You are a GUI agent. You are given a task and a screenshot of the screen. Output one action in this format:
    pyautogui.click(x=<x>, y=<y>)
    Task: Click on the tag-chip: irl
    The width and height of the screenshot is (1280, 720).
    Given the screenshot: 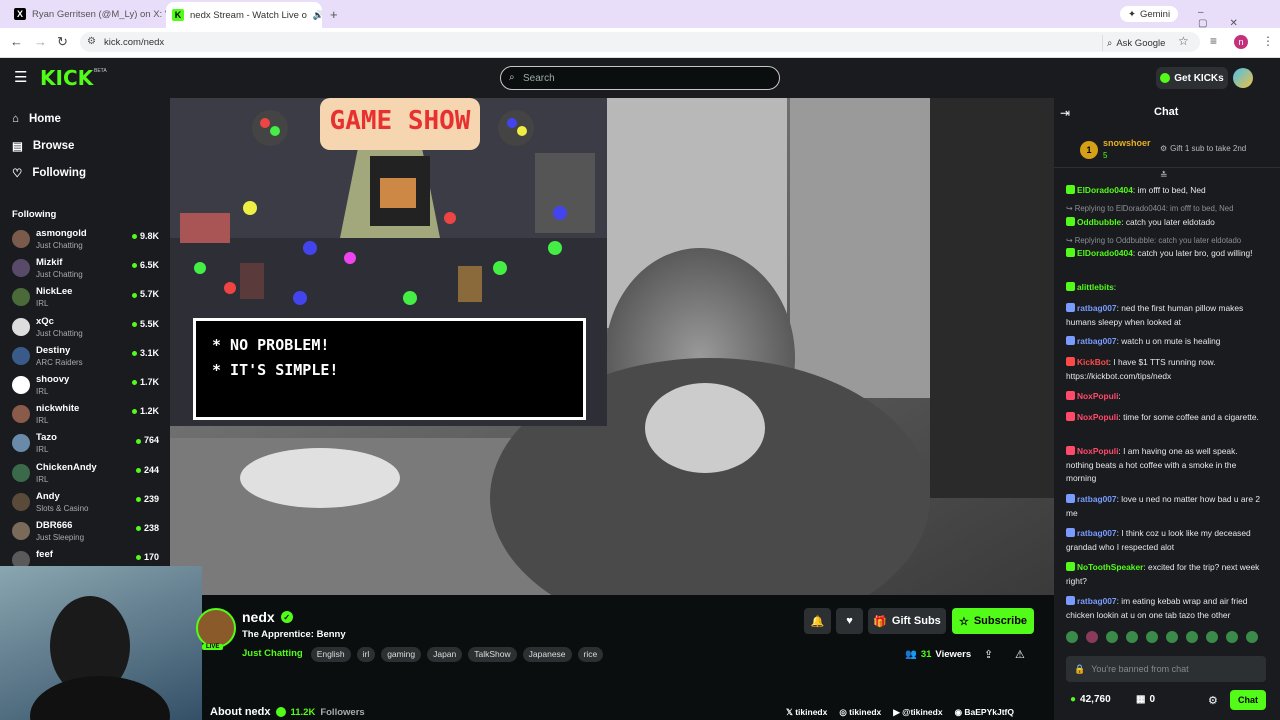 What is the action you would take?
    pyautogui.click(x=366, y=654)
    